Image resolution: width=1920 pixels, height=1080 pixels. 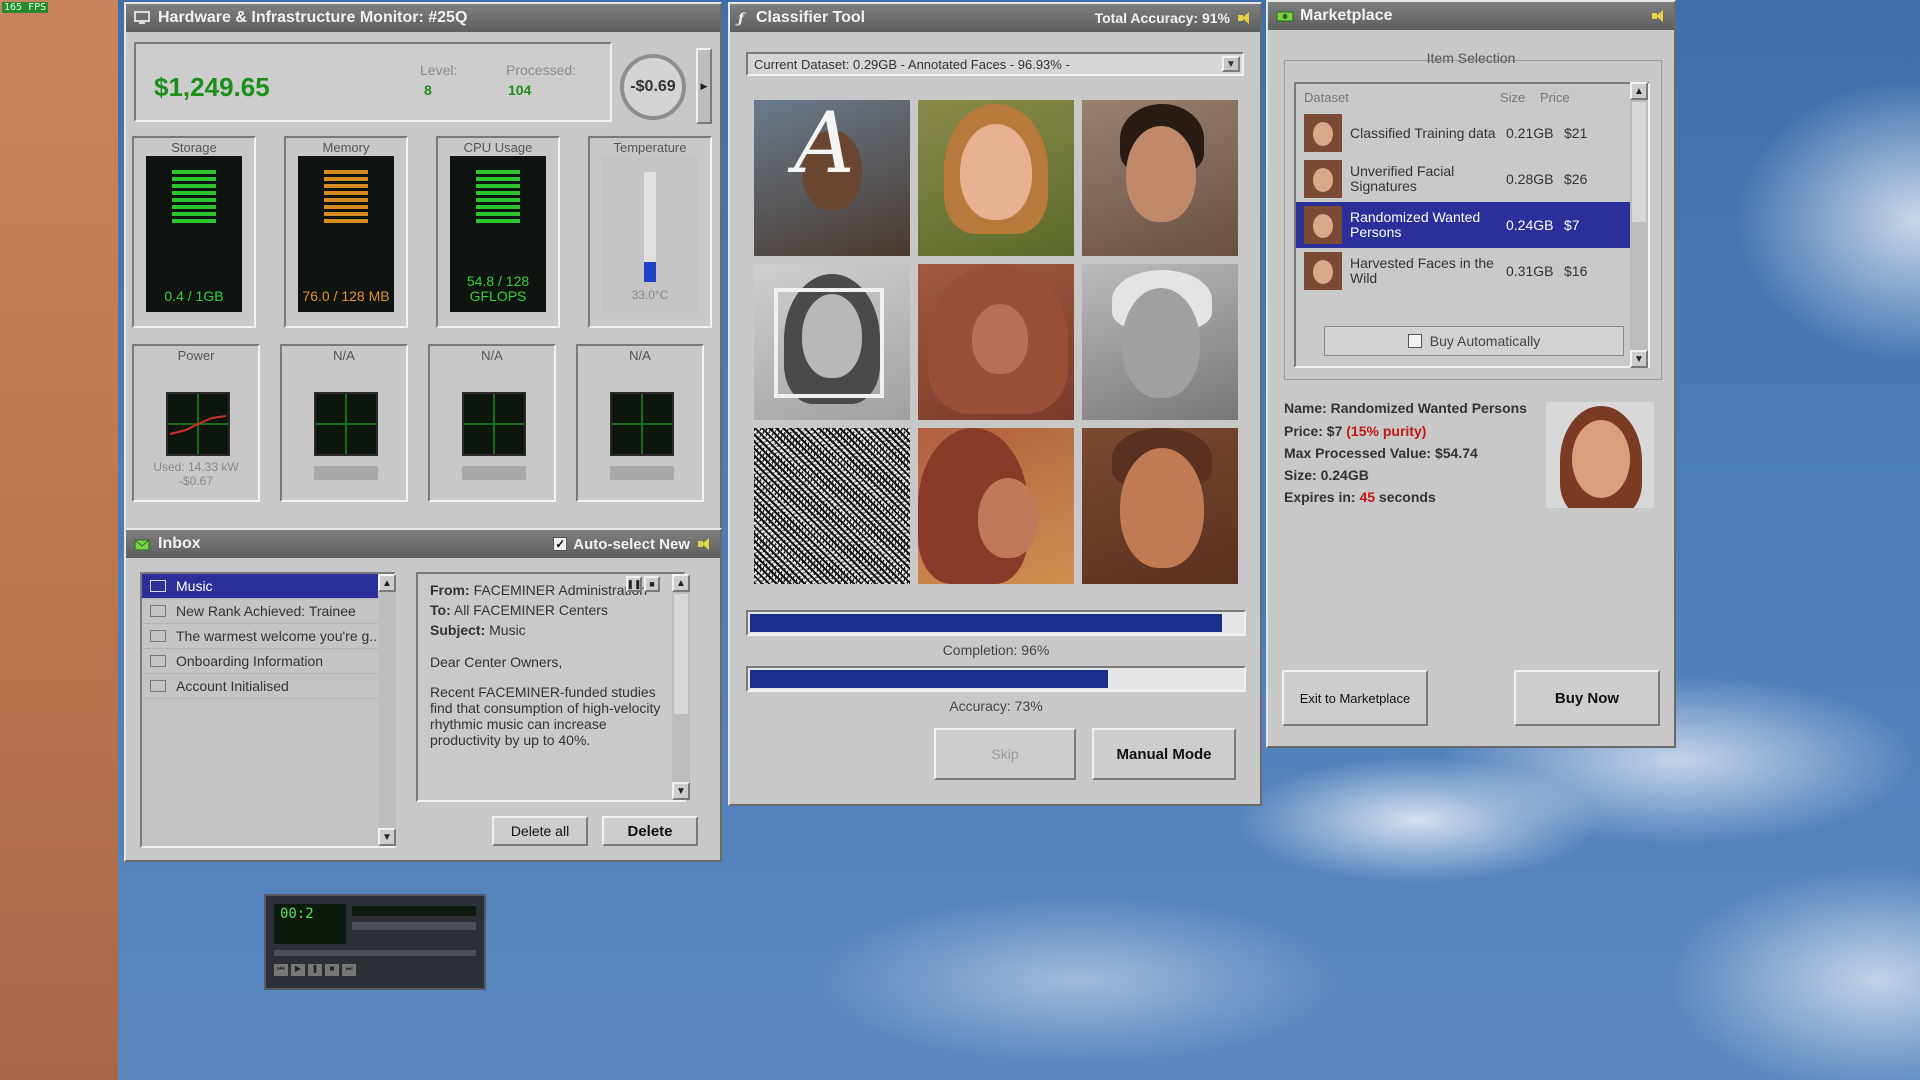 I want to click on selection-box, so click(x=829, y=343).